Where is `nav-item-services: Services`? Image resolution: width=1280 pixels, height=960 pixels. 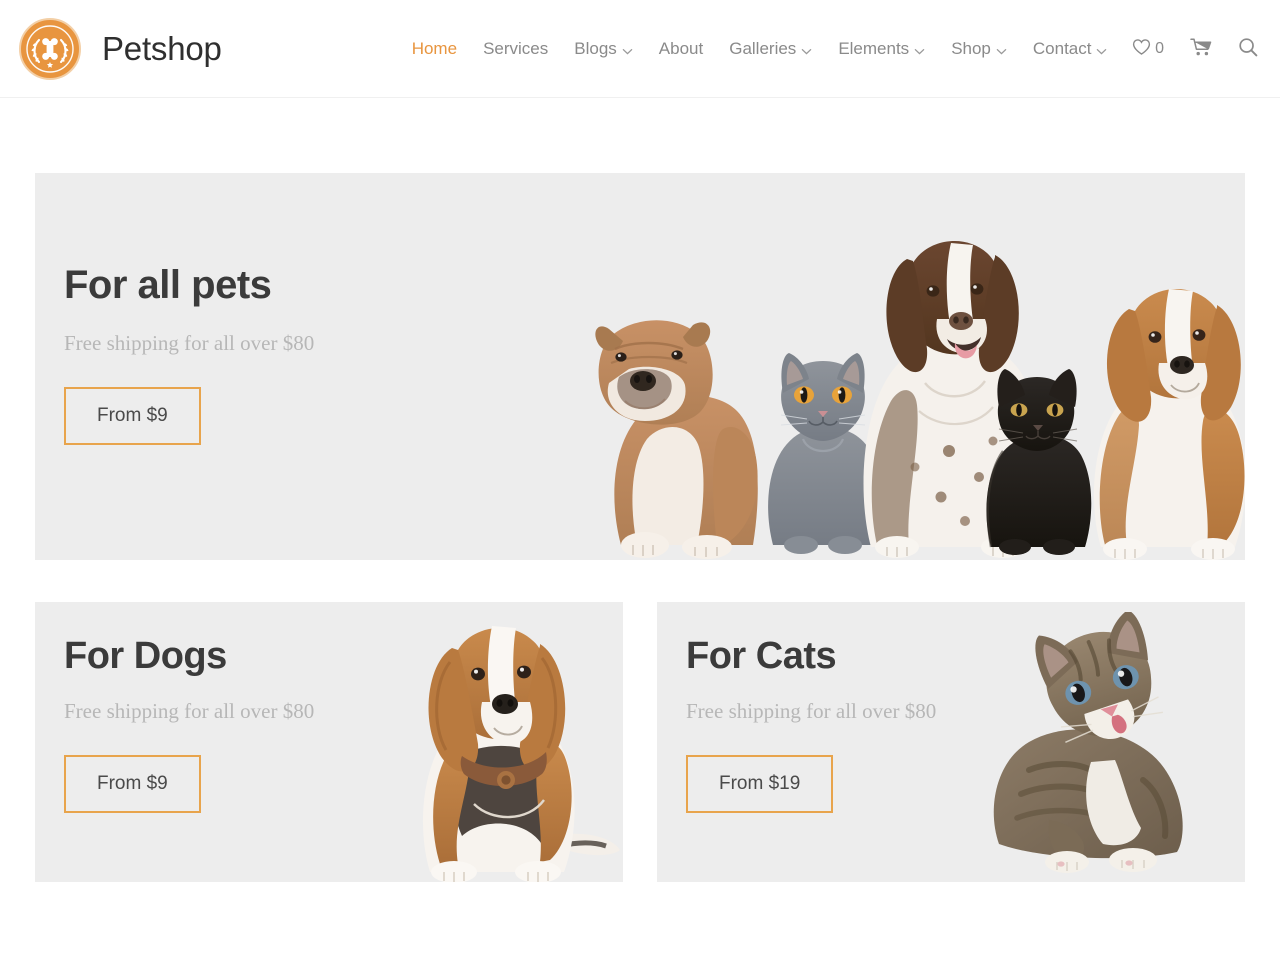
nav-item-services: Services is located at coordinates (515, 49).